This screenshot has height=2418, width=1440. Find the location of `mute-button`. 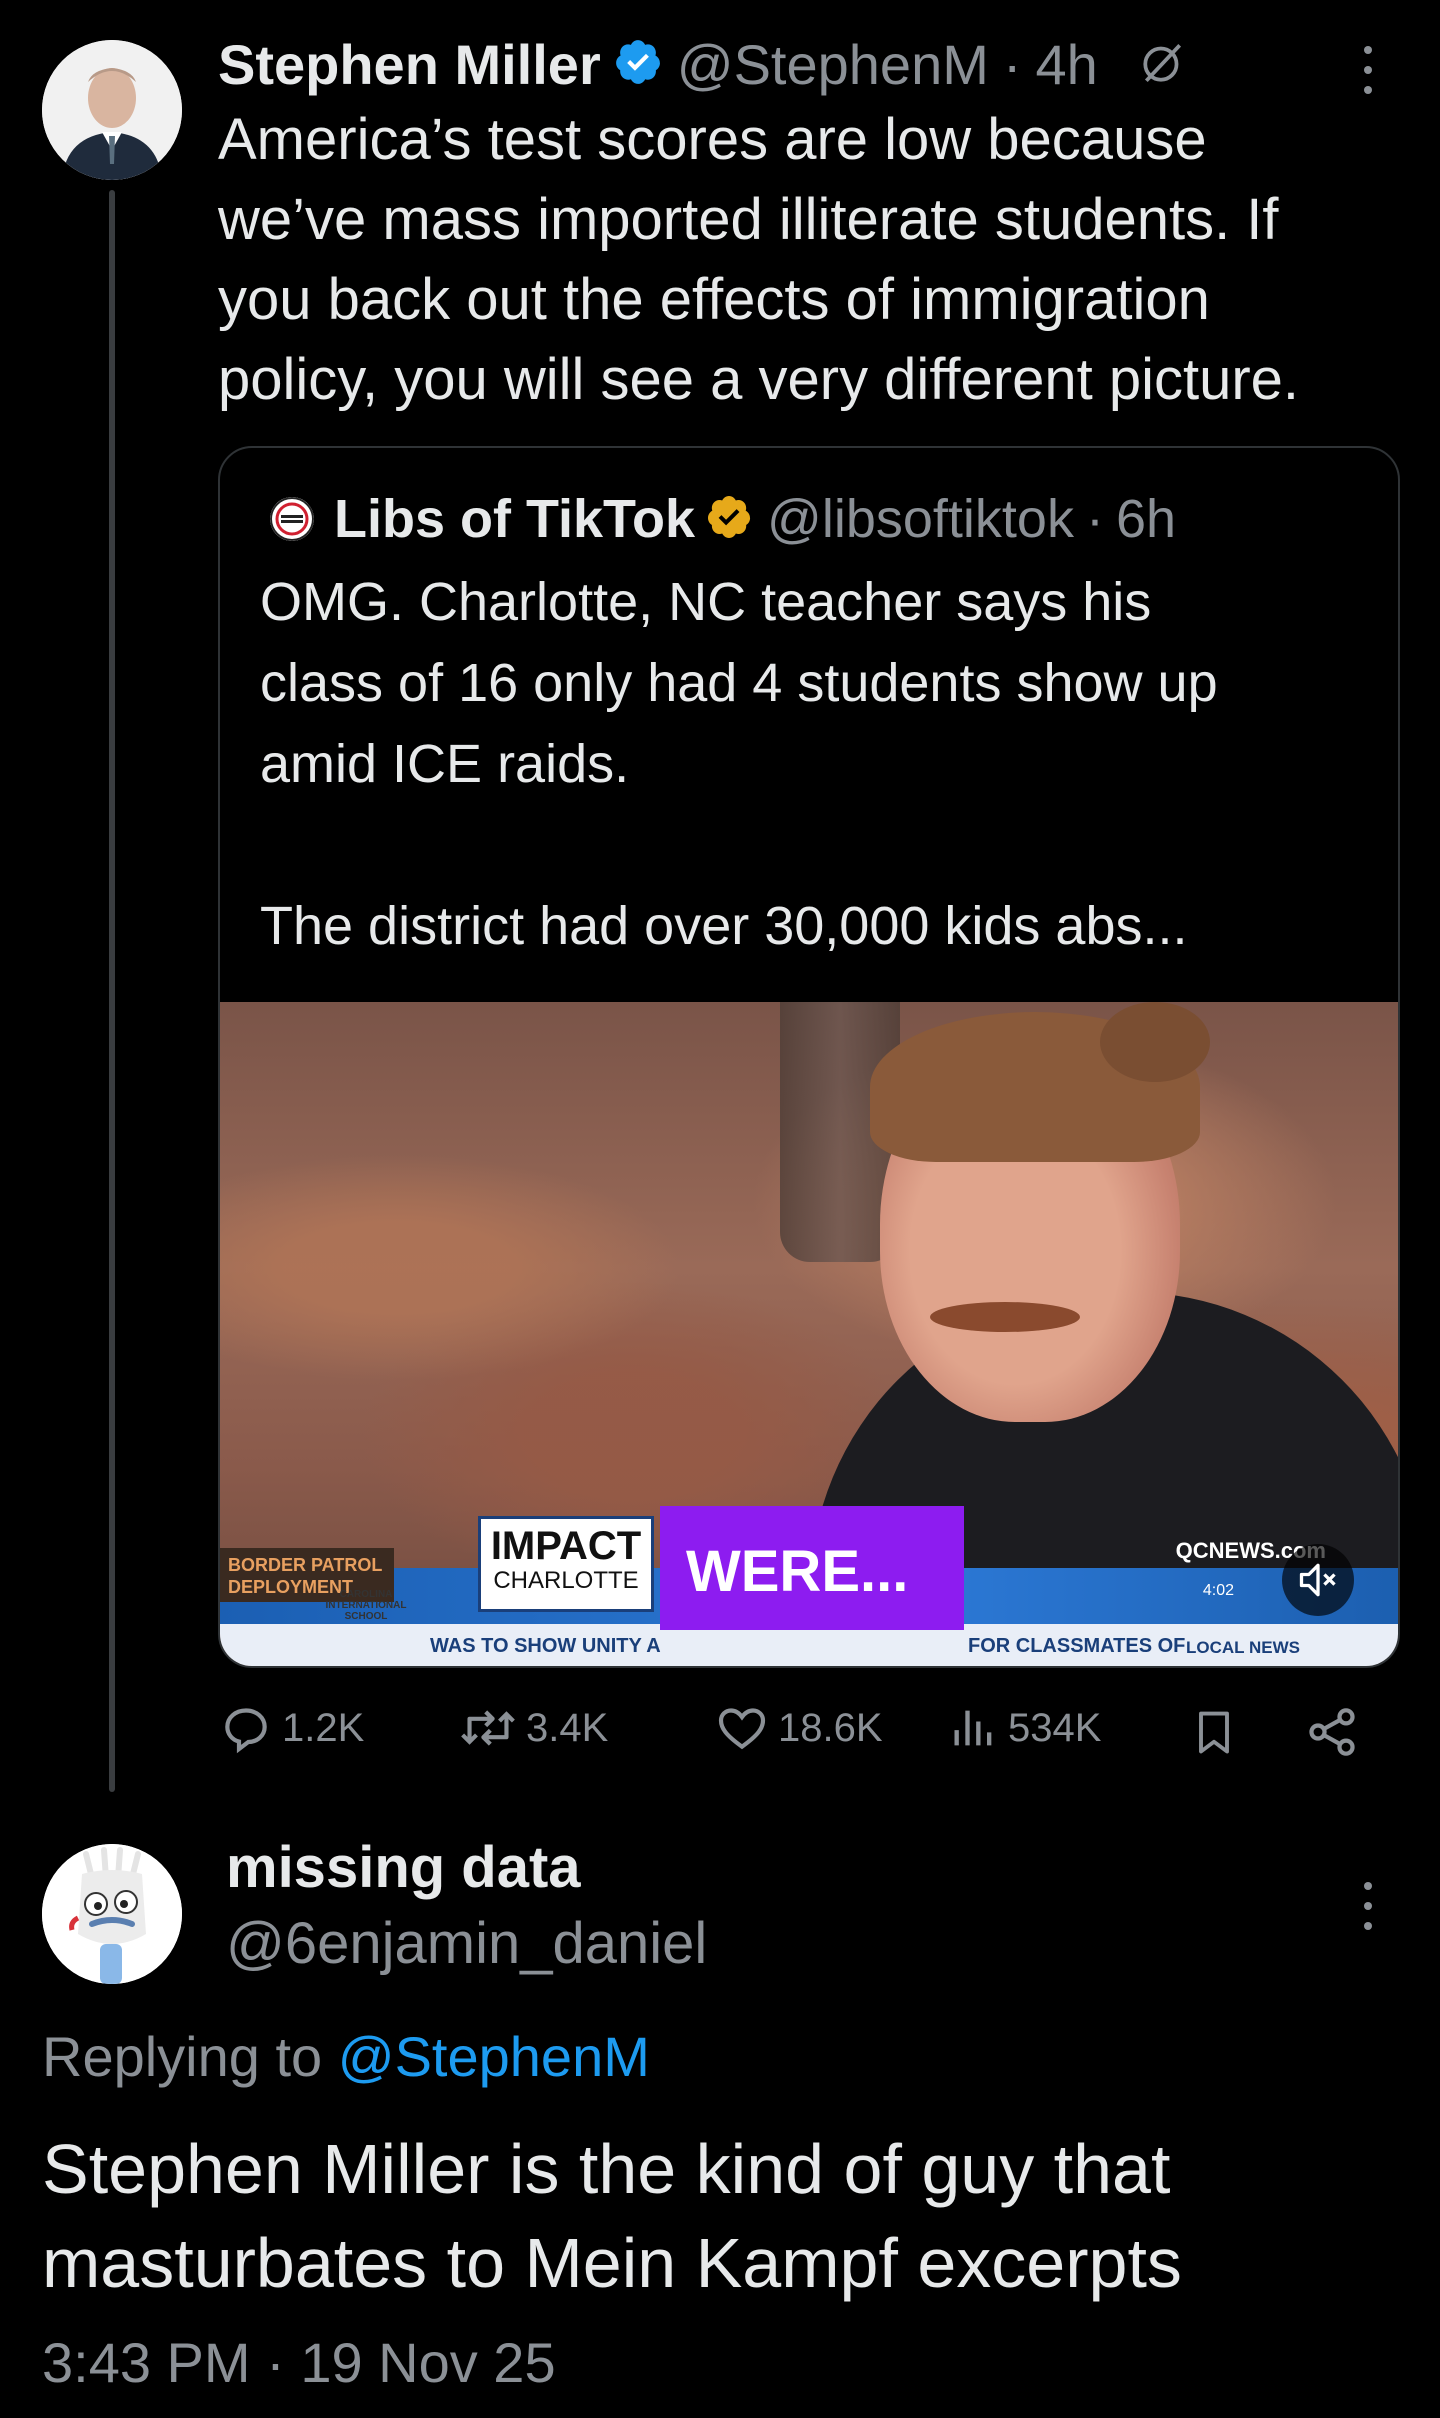

mute-button is located at coordinates (1318, 1580).